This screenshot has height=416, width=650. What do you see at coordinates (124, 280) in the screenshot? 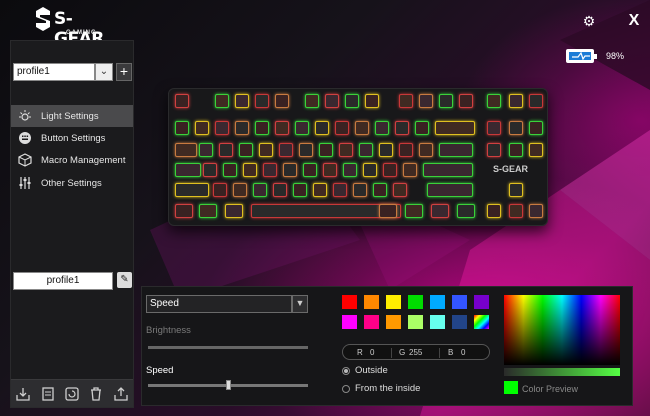
I see `edit-profile-button: ✎` at bounding box center [124, 280].